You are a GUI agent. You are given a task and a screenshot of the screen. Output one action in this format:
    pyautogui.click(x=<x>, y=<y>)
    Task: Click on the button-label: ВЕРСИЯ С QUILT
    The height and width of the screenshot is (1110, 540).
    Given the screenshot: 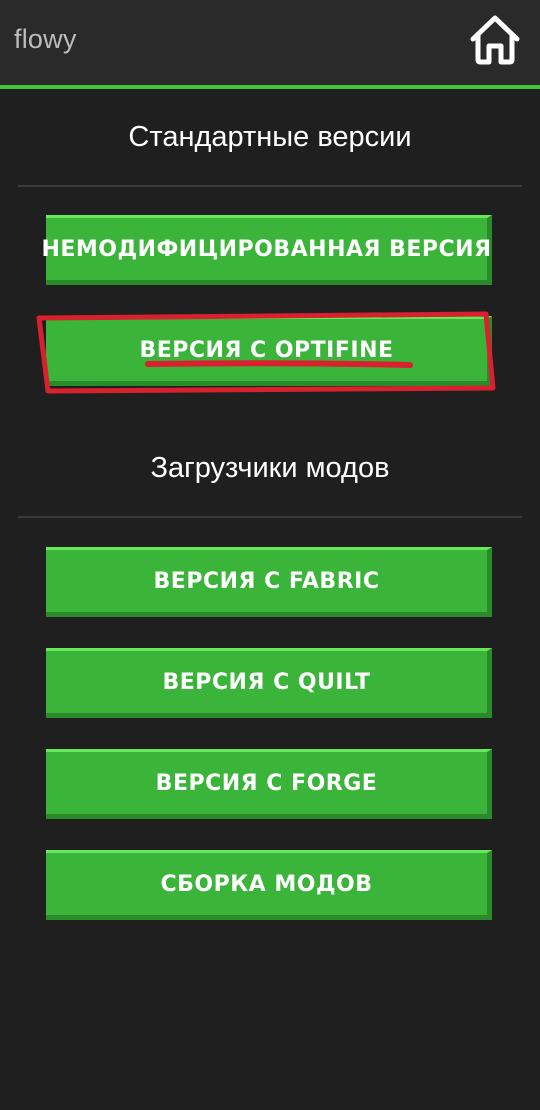 What is the action you would take?
    pyautogui.click(x=266, y=682)
    